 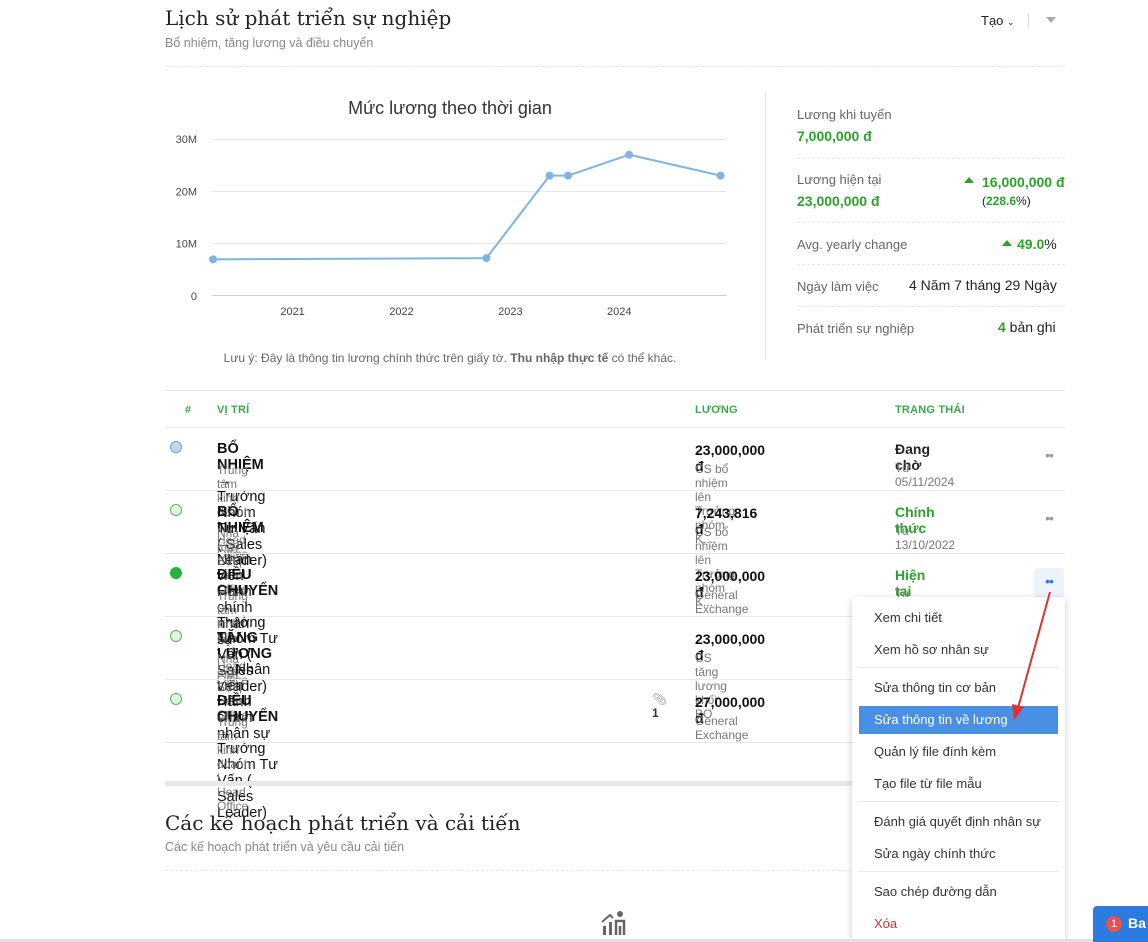 I want to click on avg-change-label: Avg. yearly change, so click(x=852, y=244).